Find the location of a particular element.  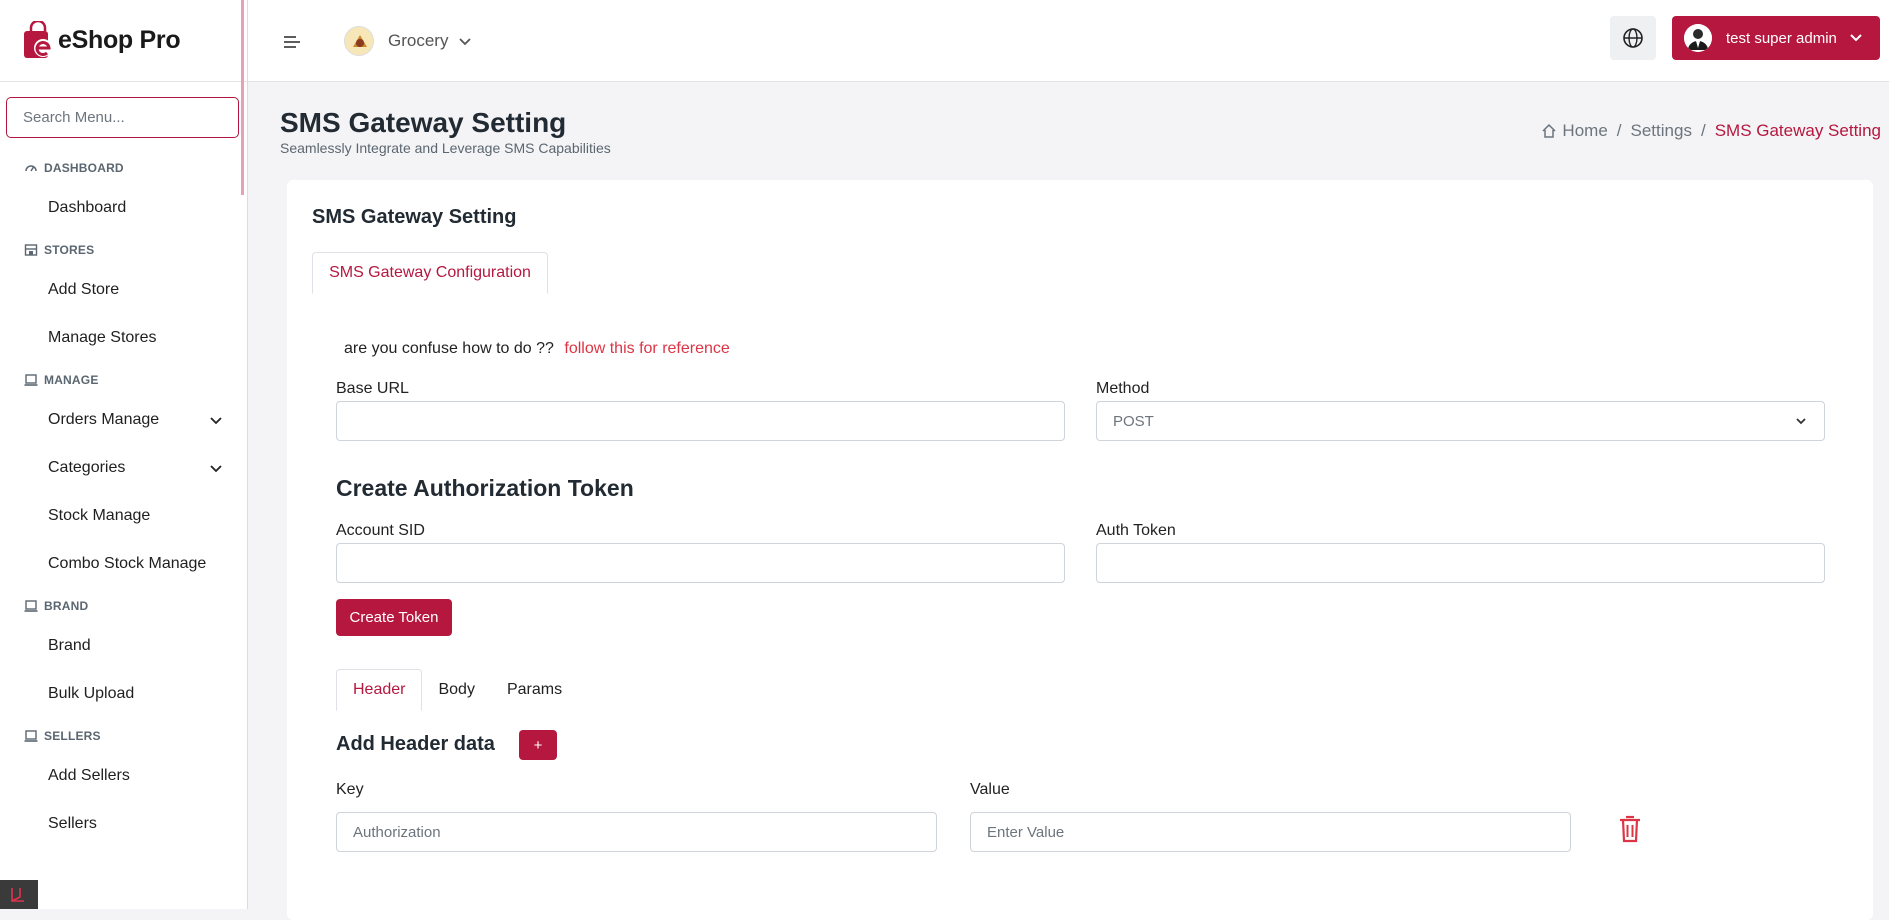

value-label: Value is located at coordinates (990, 789).